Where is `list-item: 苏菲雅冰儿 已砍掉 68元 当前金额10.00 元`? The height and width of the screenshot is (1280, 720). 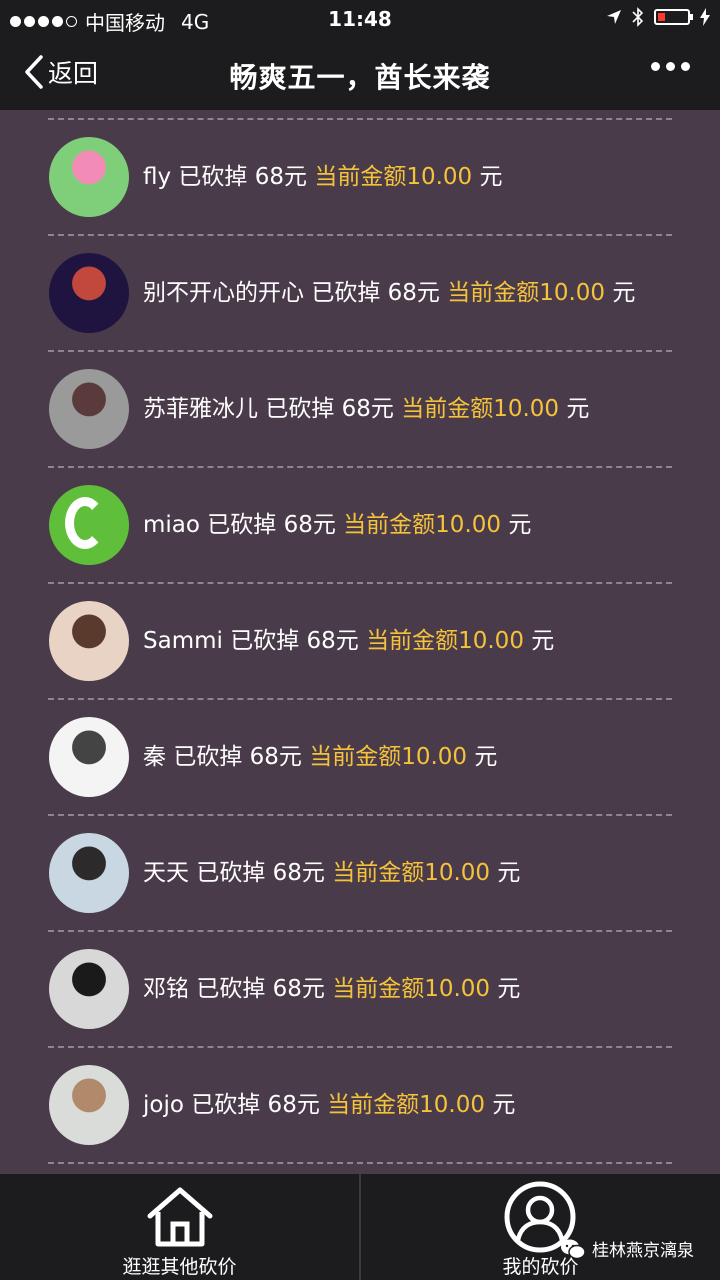
list-item: 苏菲雅冰儿 已砍掉 68元 当前金额10.00 元 is located at coordinates (360, 409).